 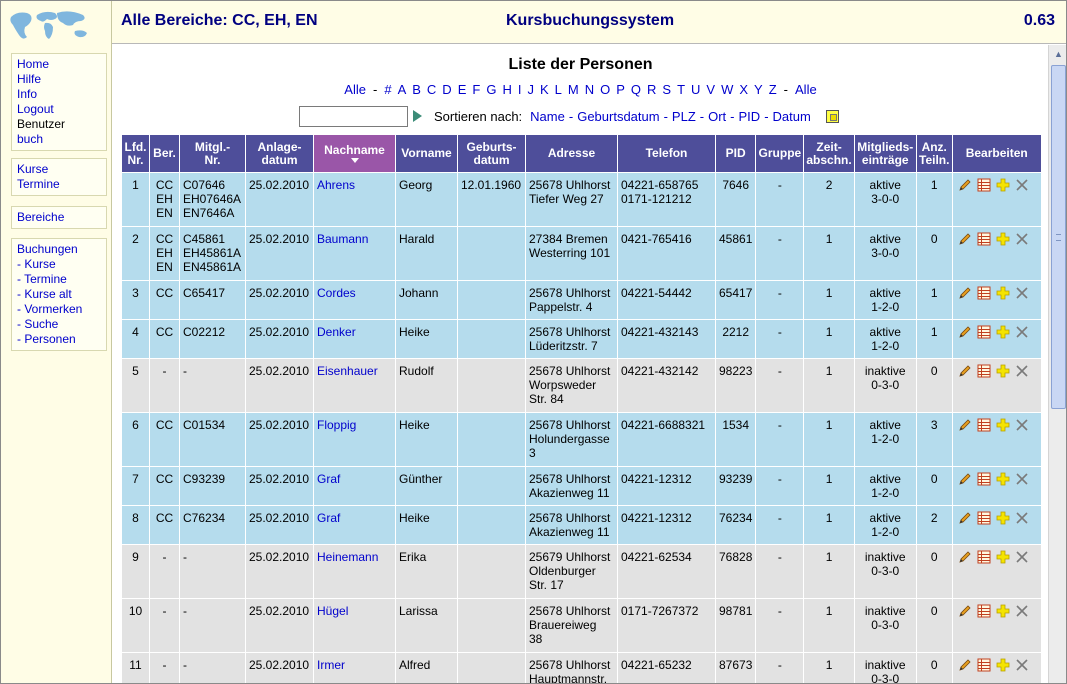 I want to click on vertical-scrollbar: ▲, so click(x=1057, y=364).